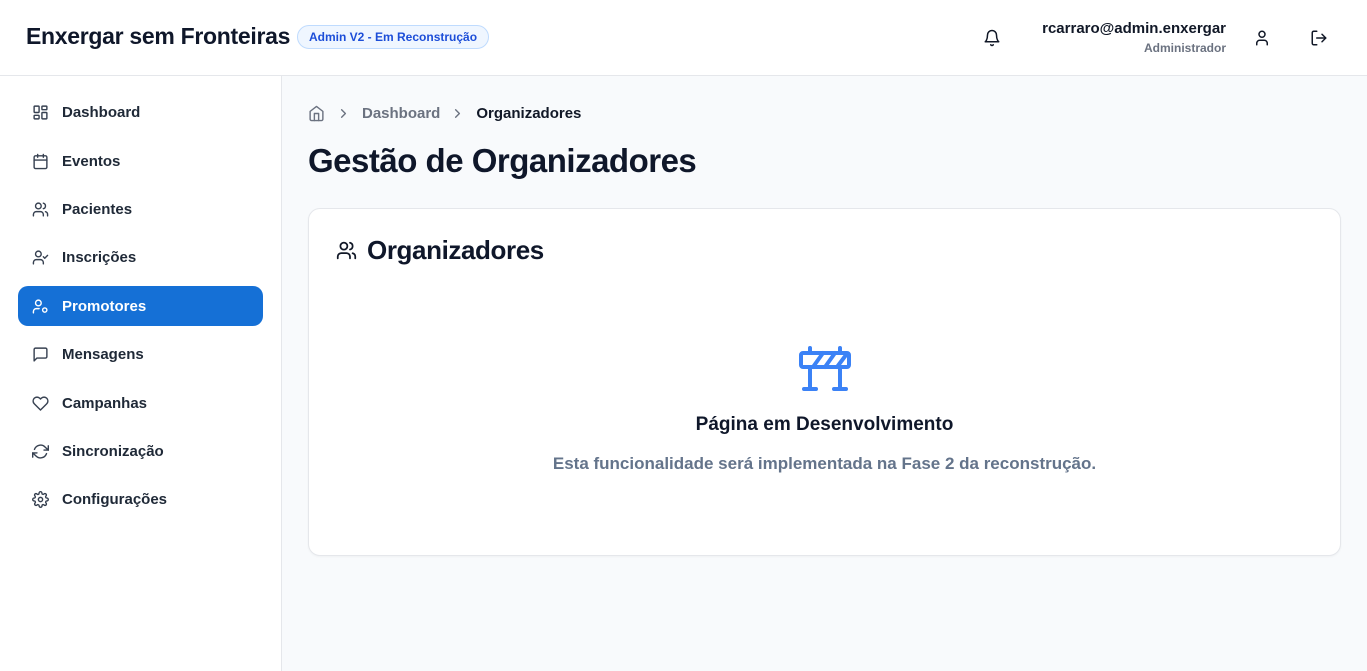 The width and height of the screenshot is (1367, 671). Describe the element at coordinates (1319, 38) in the screenshot. I see `logout-icon` at that location.